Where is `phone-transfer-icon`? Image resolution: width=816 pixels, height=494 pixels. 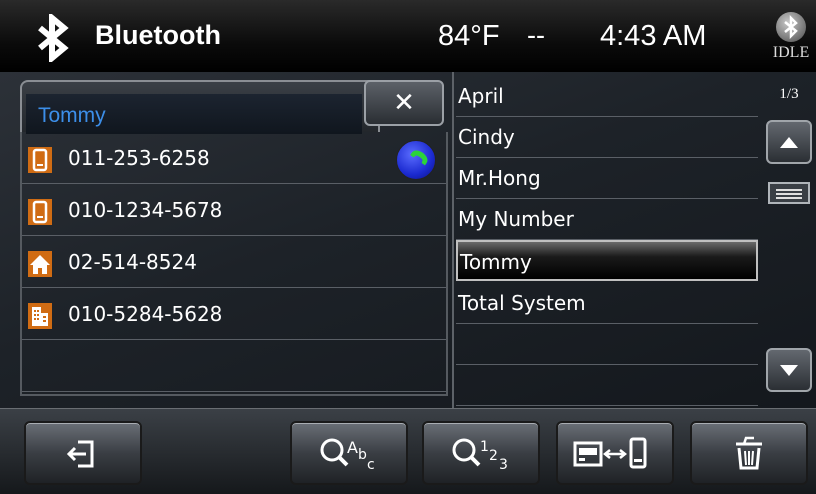 phone-transfer-icon is located at coordinates (610, 453).